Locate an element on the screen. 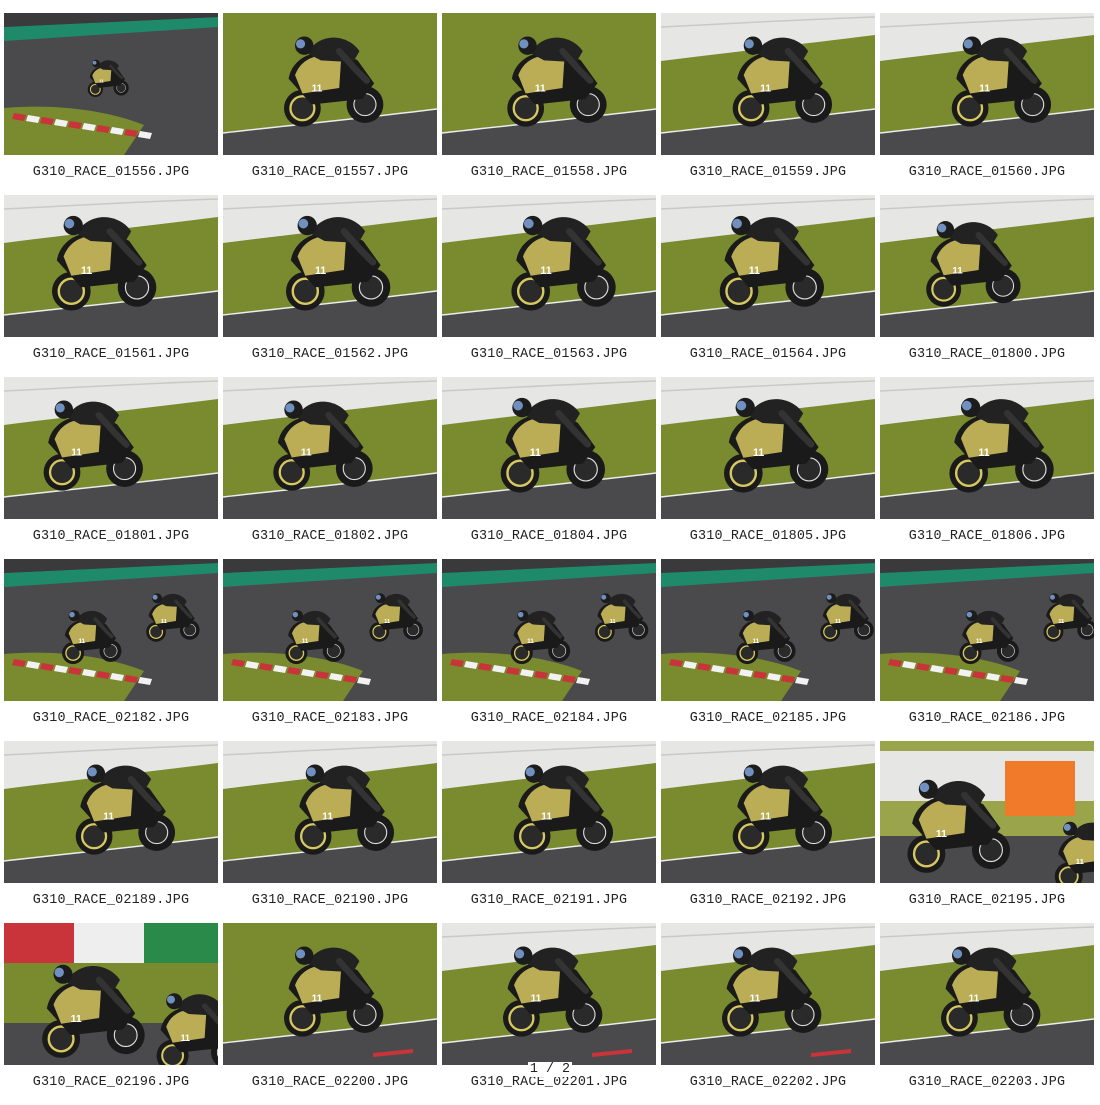 This screenshot has height=1105, width=1100. gallery-item: 11 G310_RACE_01806.JPG is located at coordinates (987, 468).